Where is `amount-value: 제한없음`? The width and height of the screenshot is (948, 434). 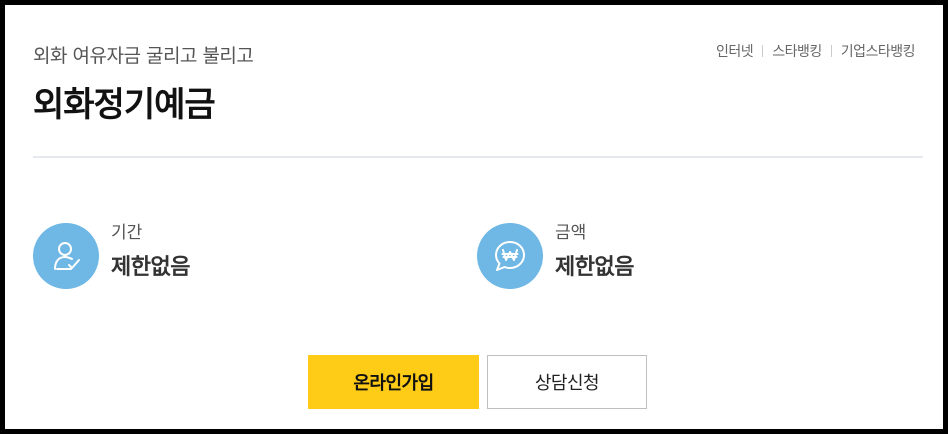
amount-value: 제한없음 is located at coordinates (594, 267).